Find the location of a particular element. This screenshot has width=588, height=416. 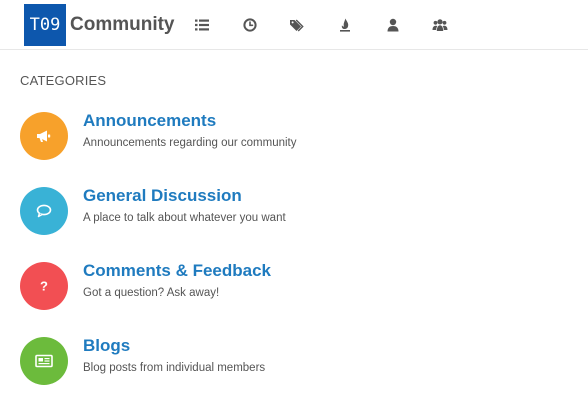

site-title: Community is located at coordinates (122, 24).